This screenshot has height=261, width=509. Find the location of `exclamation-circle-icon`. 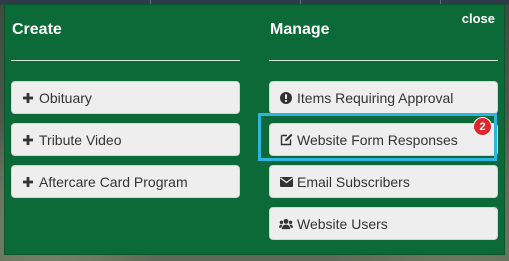

exclamation-circle-icon is located at coordinates (286, 98).